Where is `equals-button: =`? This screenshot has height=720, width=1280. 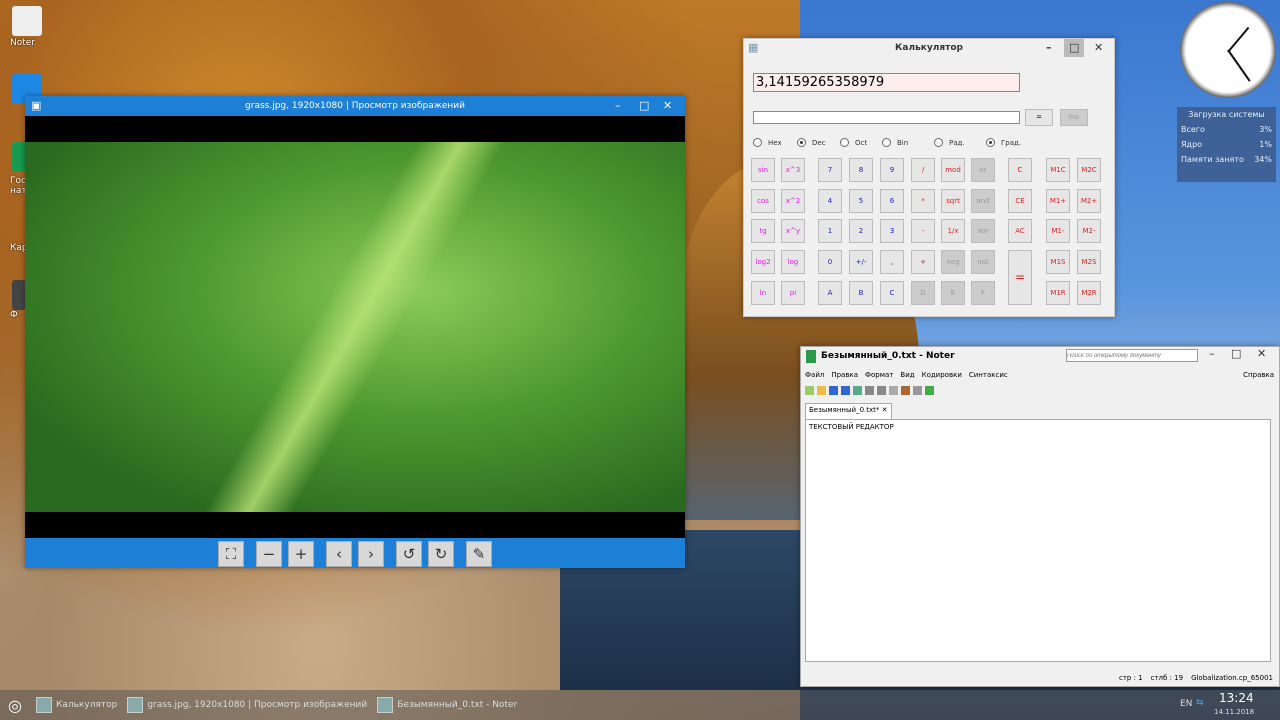 equals-button: = is located at coordinates (1039, 117).